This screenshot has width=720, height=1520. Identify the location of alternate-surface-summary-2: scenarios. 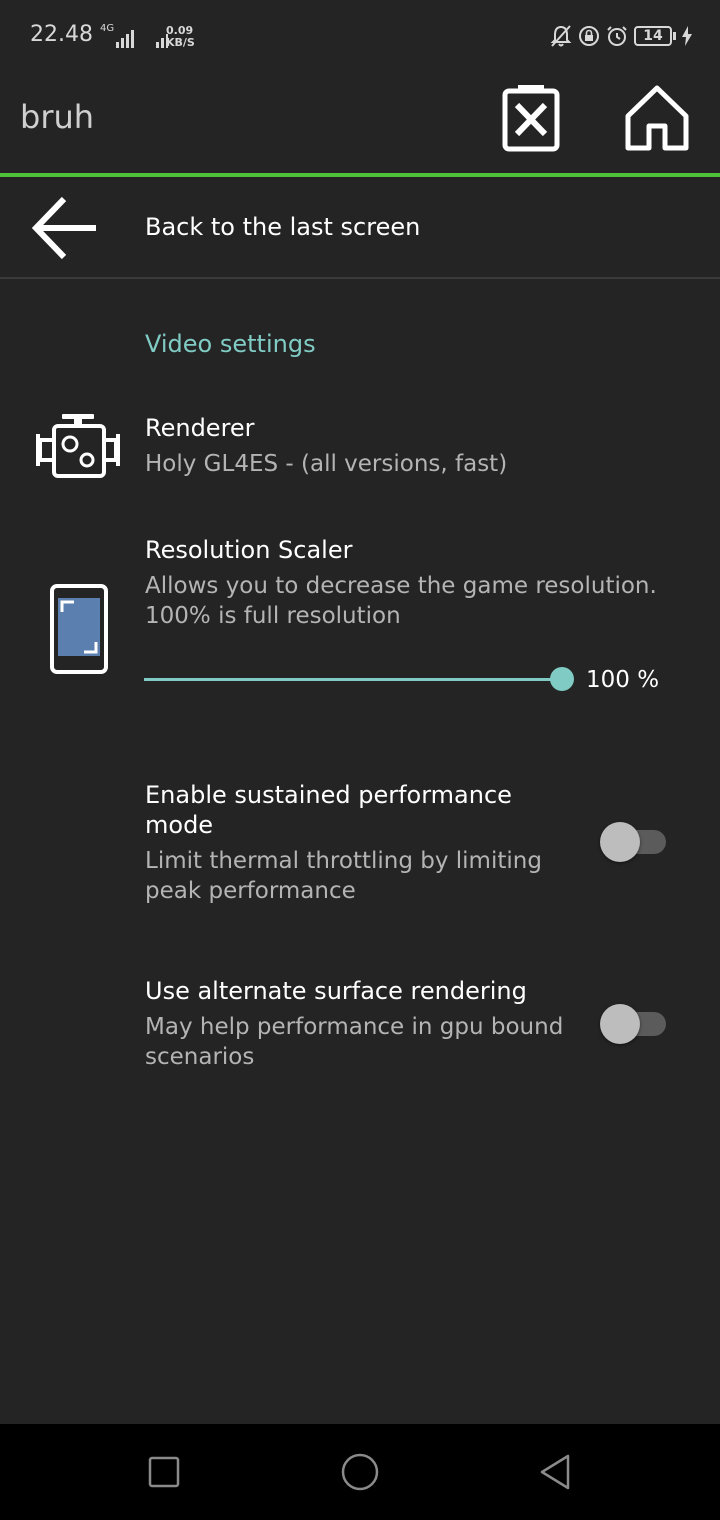
(200, 1057).